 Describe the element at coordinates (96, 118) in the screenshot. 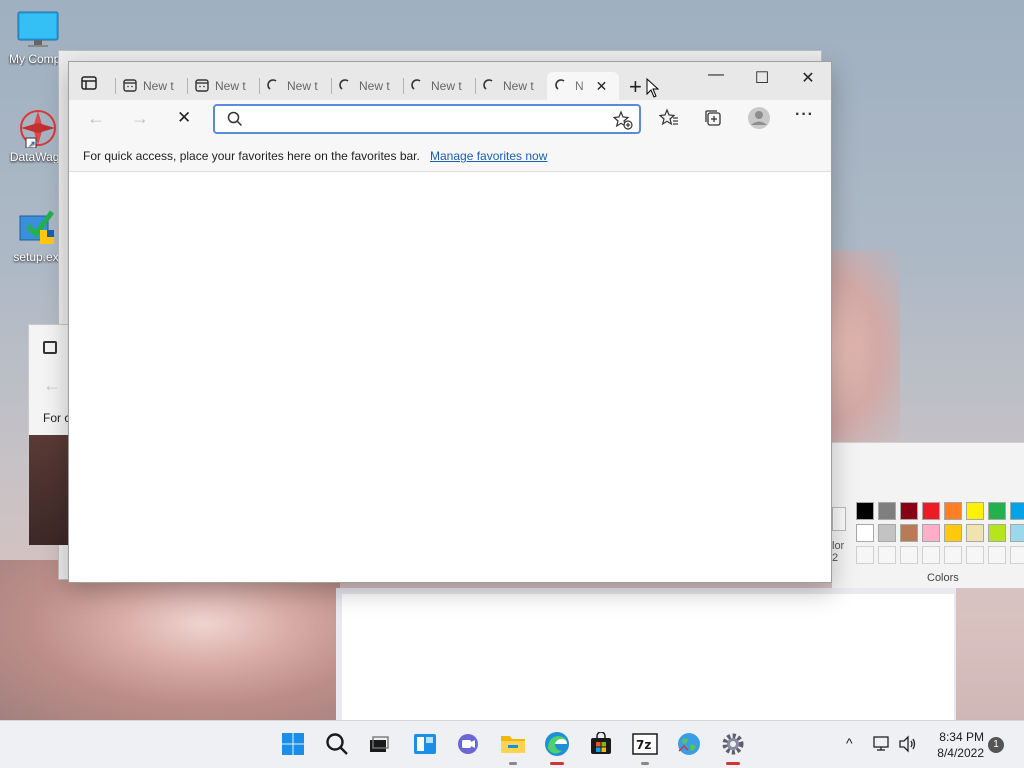

I see `back-button: ←` at that location.